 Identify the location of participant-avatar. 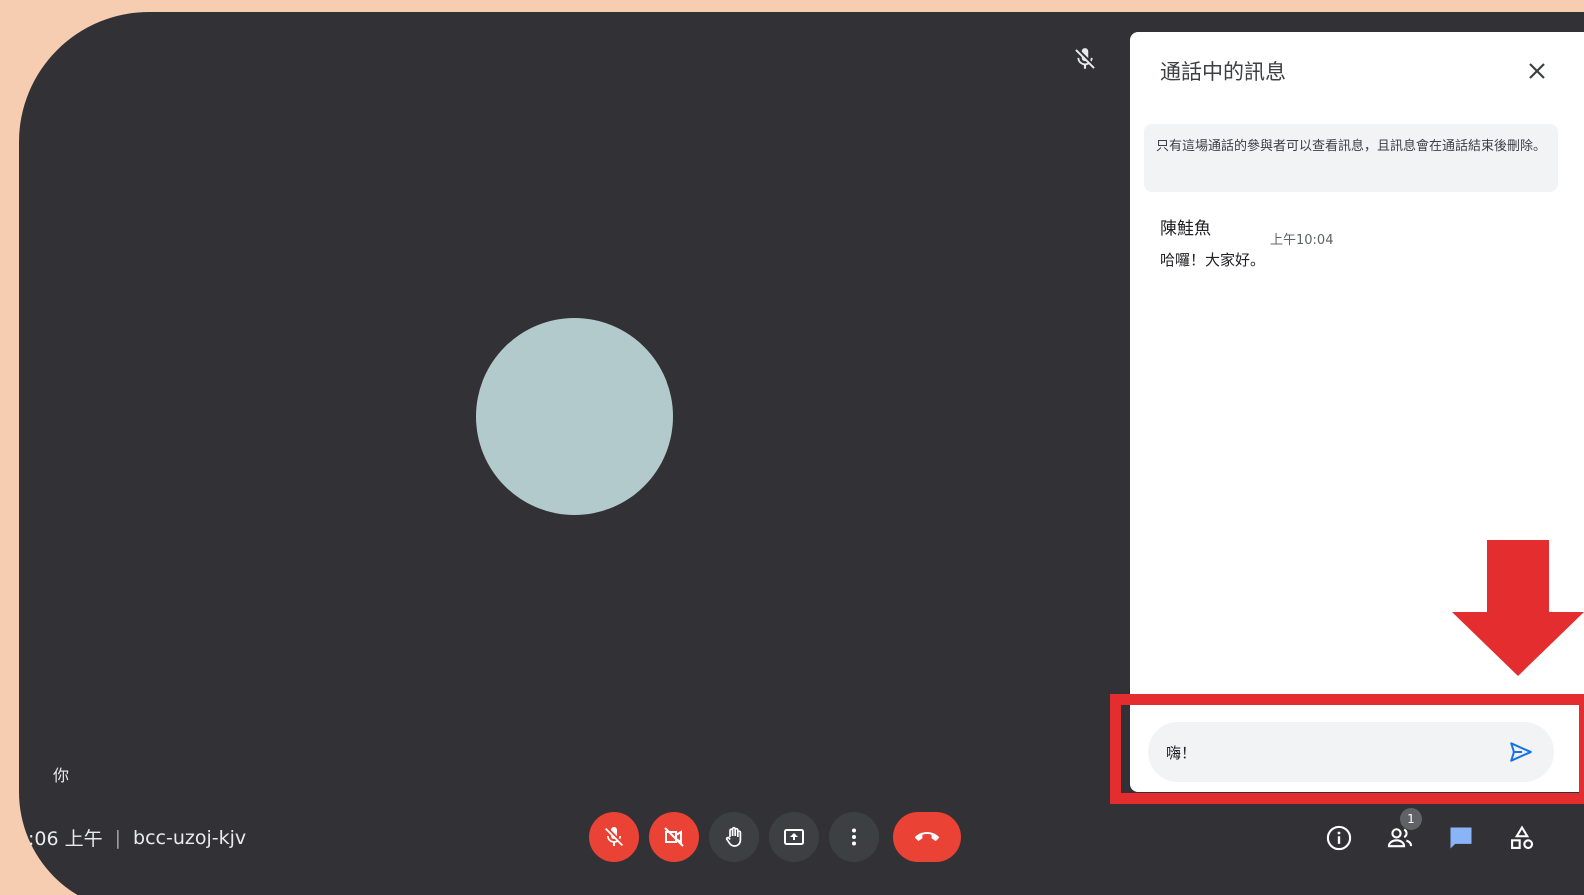
(574, 416).